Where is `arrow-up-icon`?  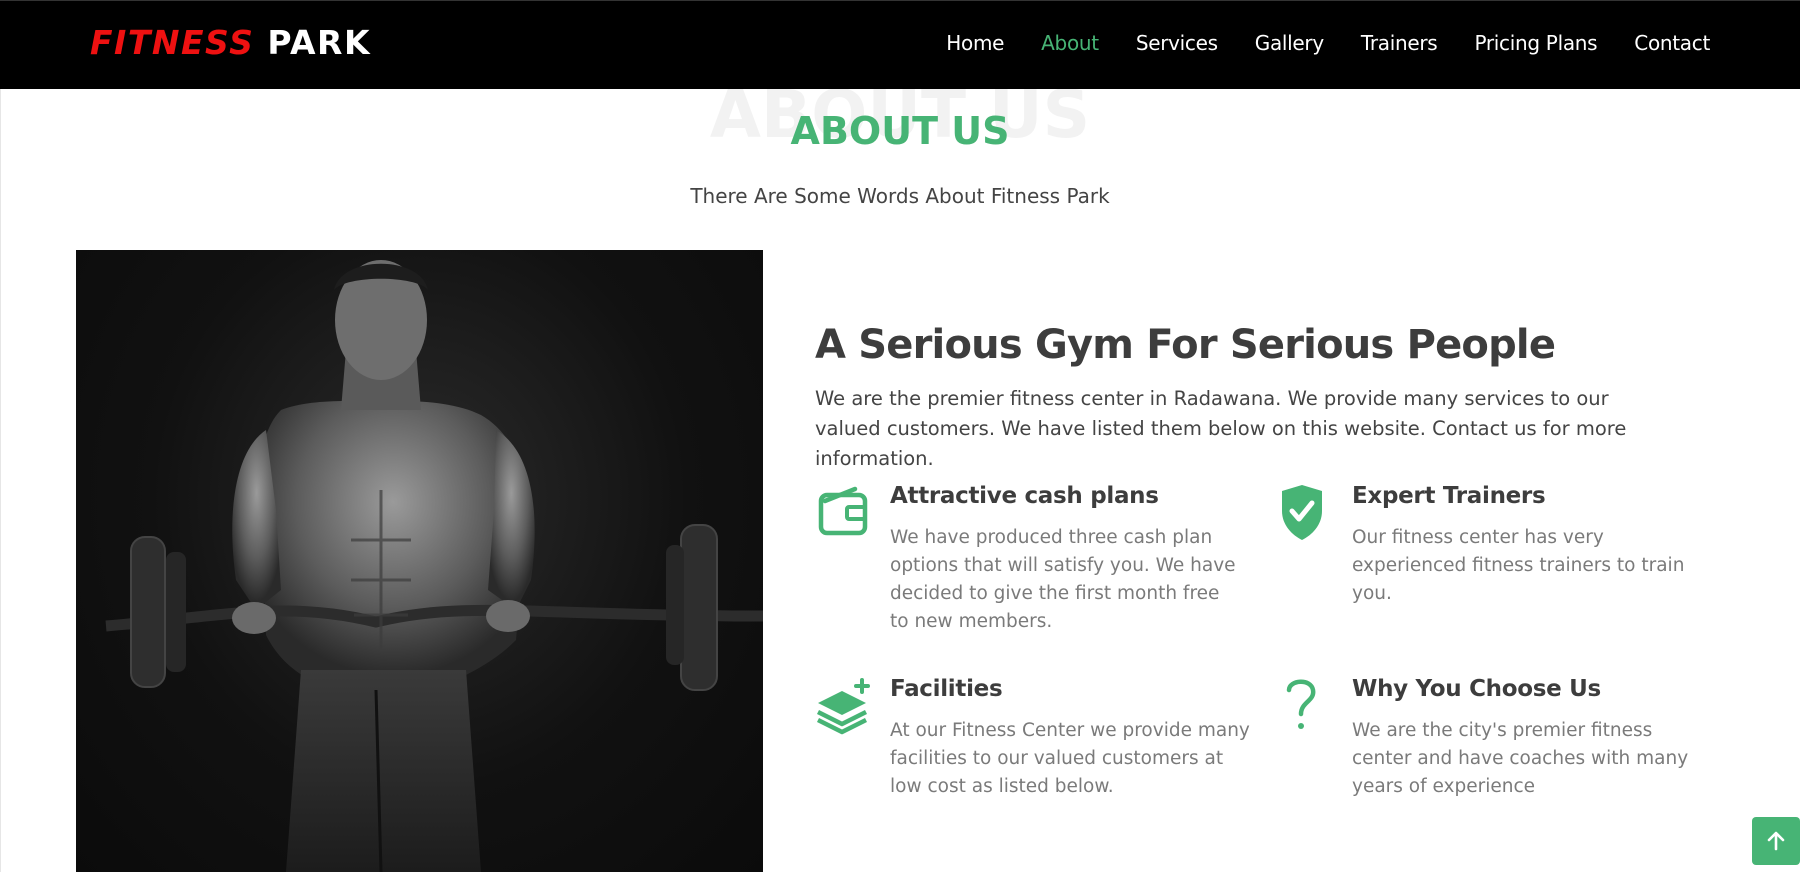
arrow-up-icon is located at coordinates (1776, 841).